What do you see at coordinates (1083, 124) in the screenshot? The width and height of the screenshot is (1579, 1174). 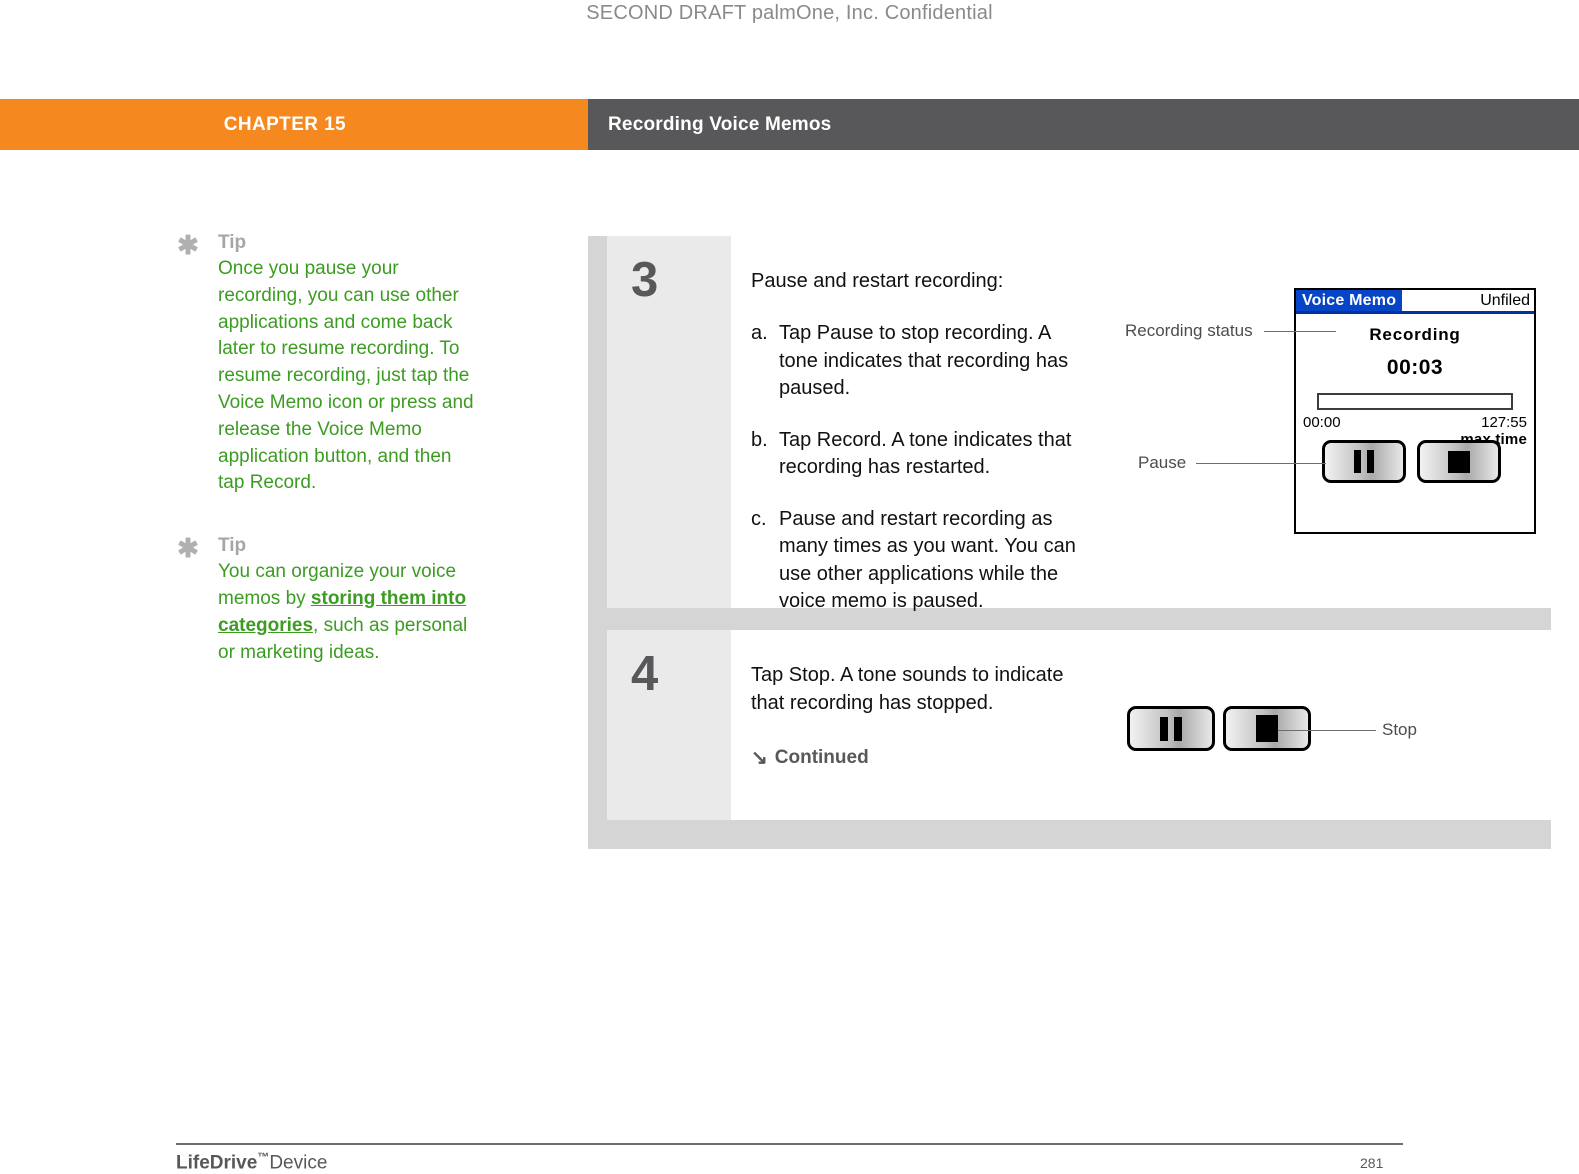 I see `chapter-title-block: Recording Voice Memos` at bounding box center [1083, 124].